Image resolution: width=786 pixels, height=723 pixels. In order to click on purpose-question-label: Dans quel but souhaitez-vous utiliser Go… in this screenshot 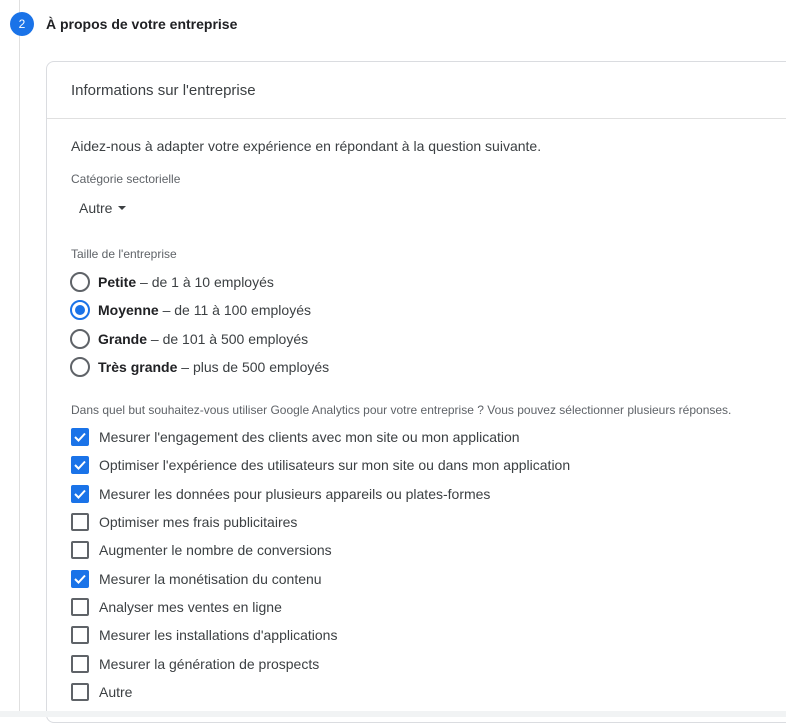, I will do `click(401, 410)`.